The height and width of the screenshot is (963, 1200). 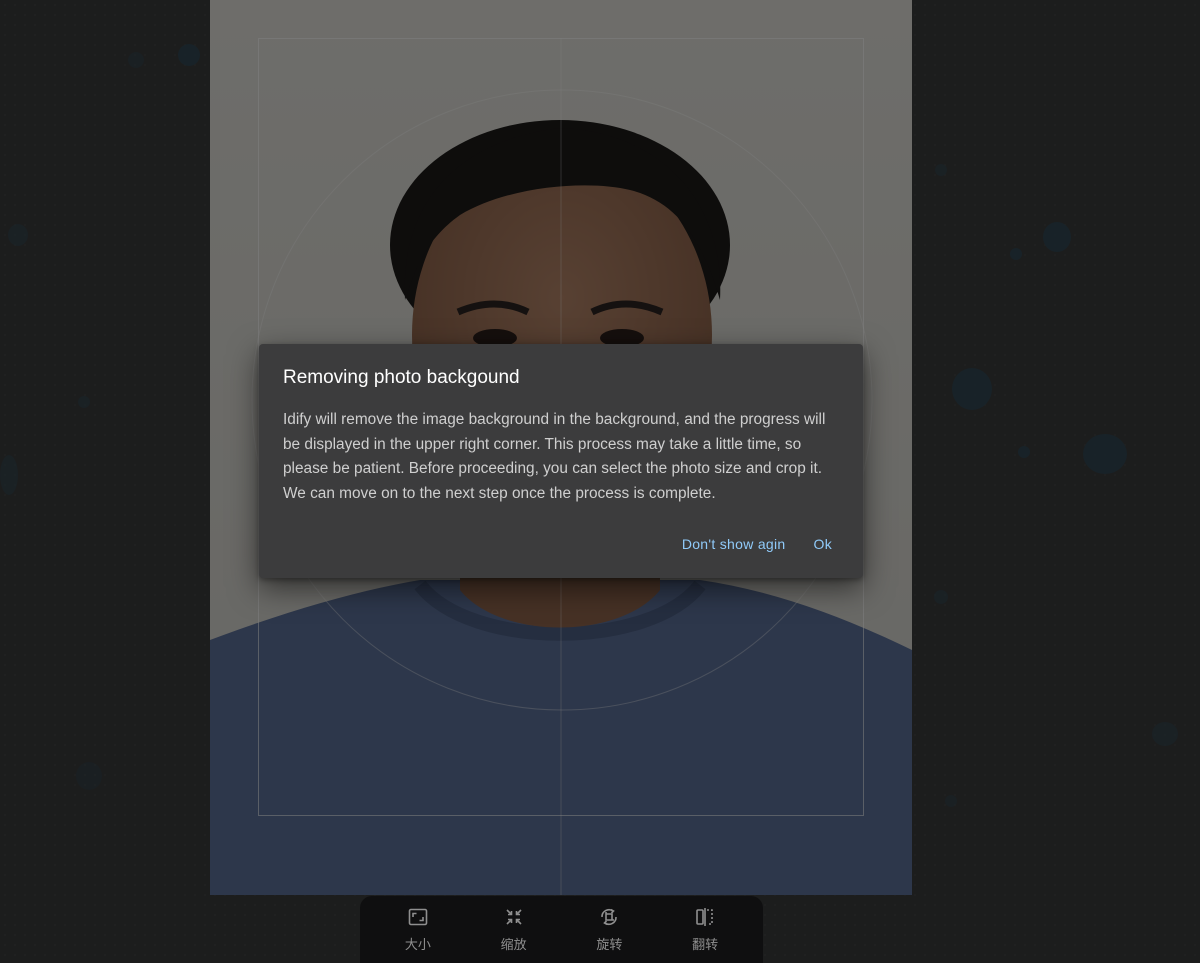 I want to click on rotate-icon, so click(x=609, y=917).